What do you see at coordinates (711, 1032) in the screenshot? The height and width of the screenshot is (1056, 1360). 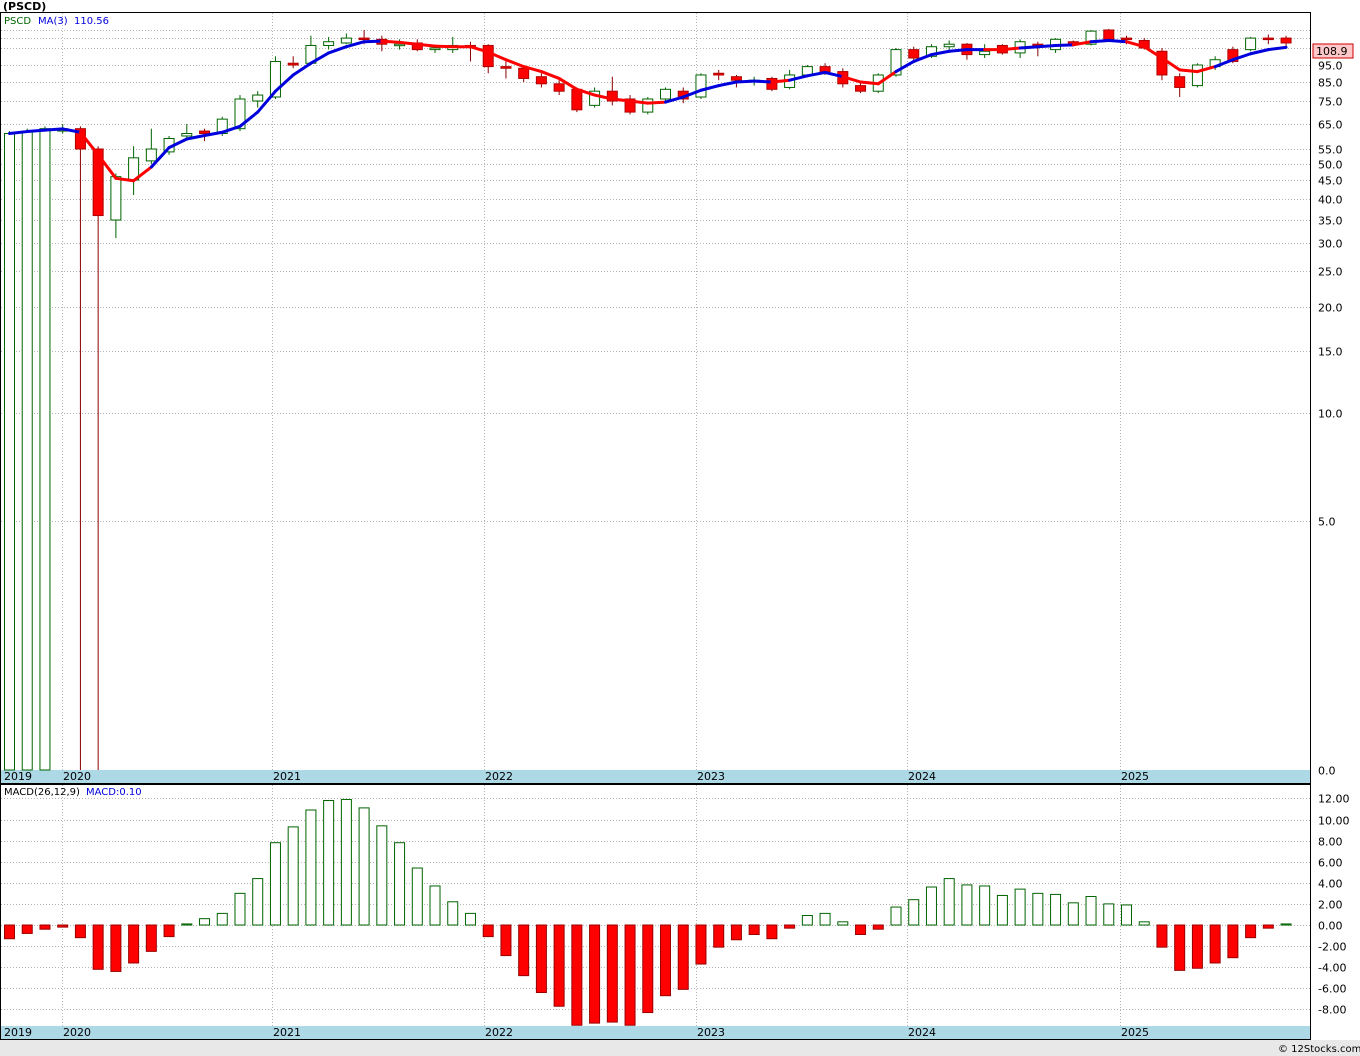 I see `macd-x-tick-label: 2023` at bounding box center [711, 1032].